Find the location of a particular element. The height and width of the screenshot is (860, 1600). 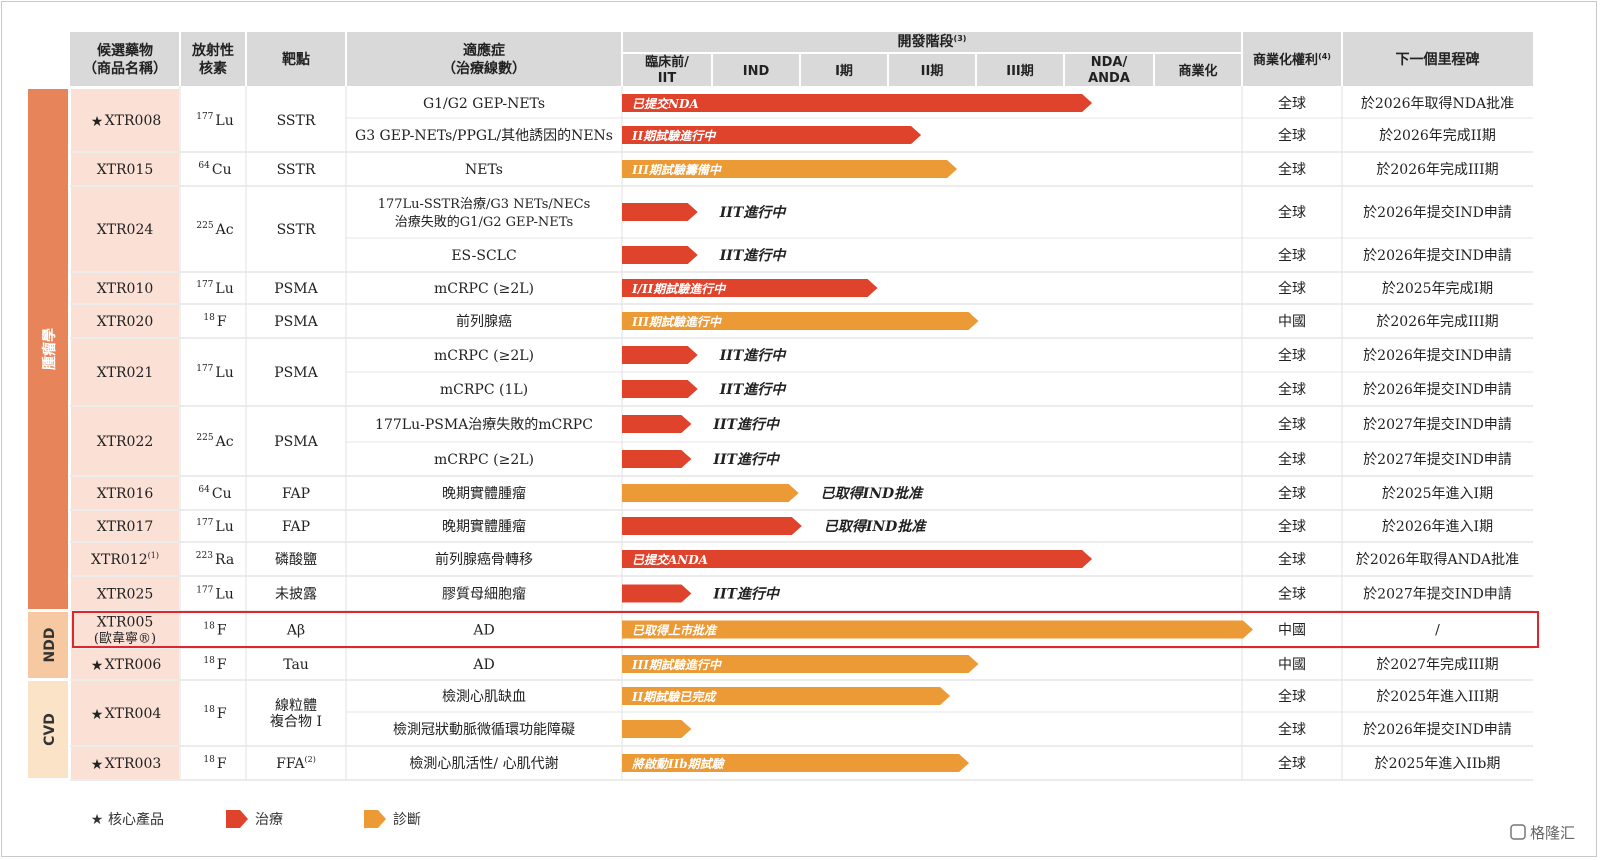

header-stage-5-b: ANDA is located at coordinates (1109, 78).